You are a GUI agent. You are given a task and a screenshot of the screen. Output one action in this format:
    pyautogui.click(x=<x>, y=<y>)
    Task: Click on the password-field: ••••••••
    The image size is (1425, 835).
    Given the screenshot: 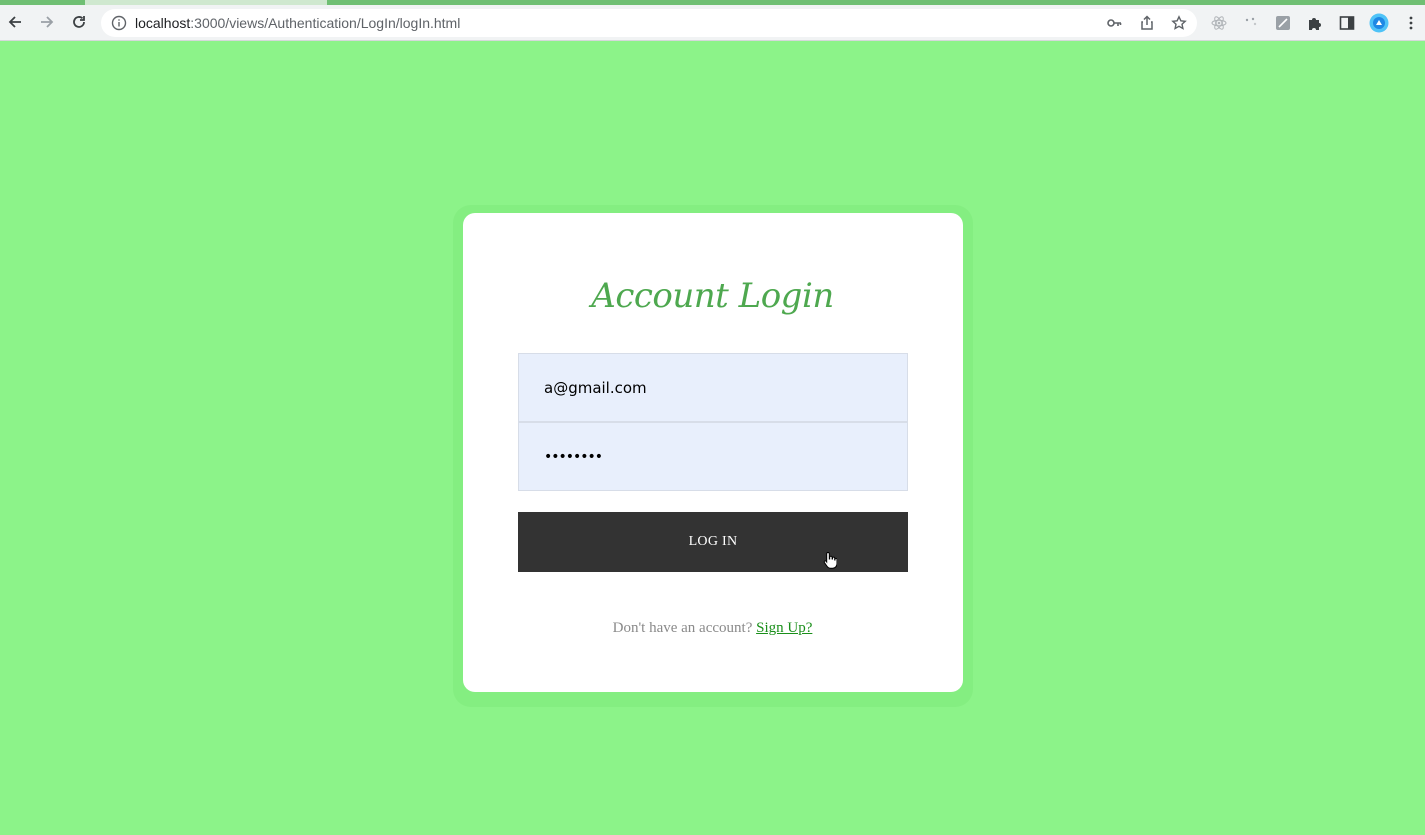 What is the action you would take?
    pyautogui.click(x=713, y=456)
    